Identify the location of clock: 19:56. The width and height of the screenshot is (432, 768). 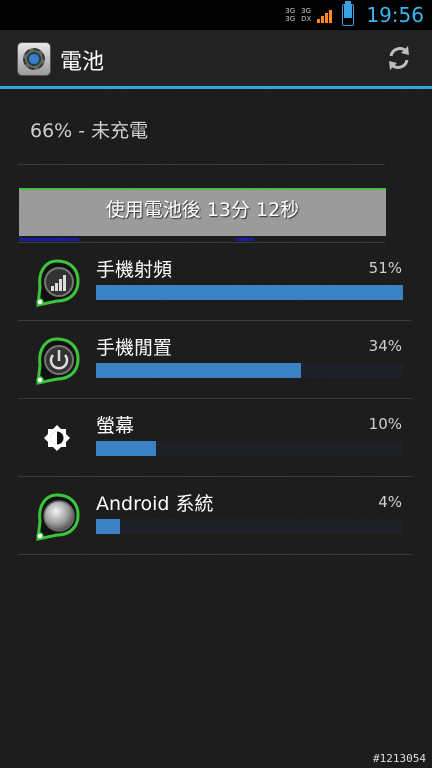
(395, 15).